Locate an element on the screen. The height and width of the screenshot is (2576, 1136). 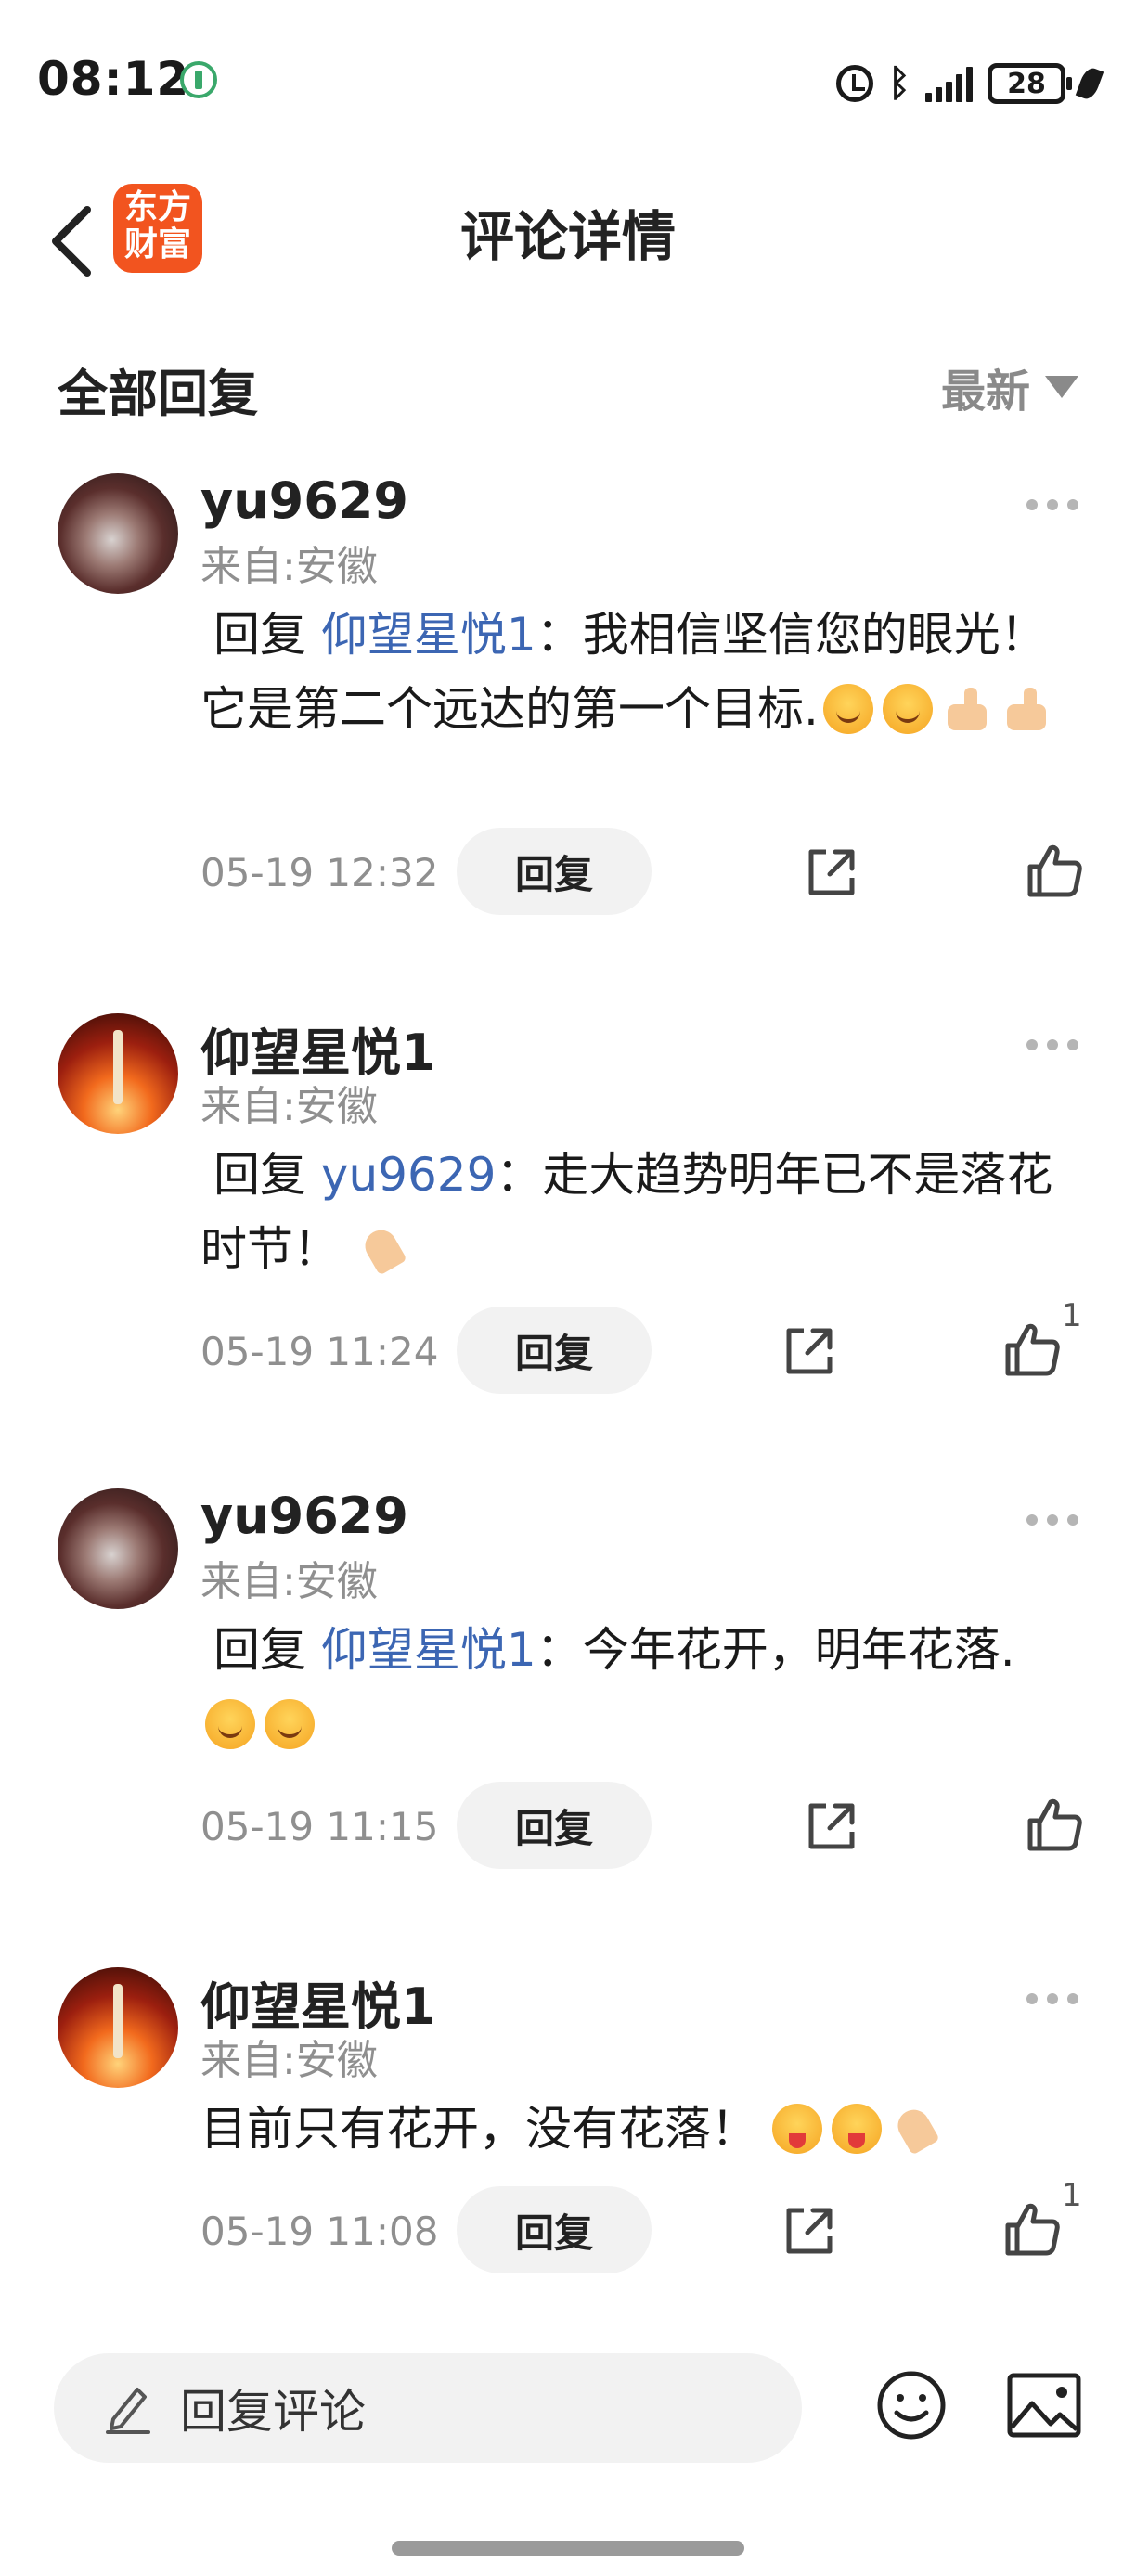
home-indicator is located at coordinates (568, 2548).